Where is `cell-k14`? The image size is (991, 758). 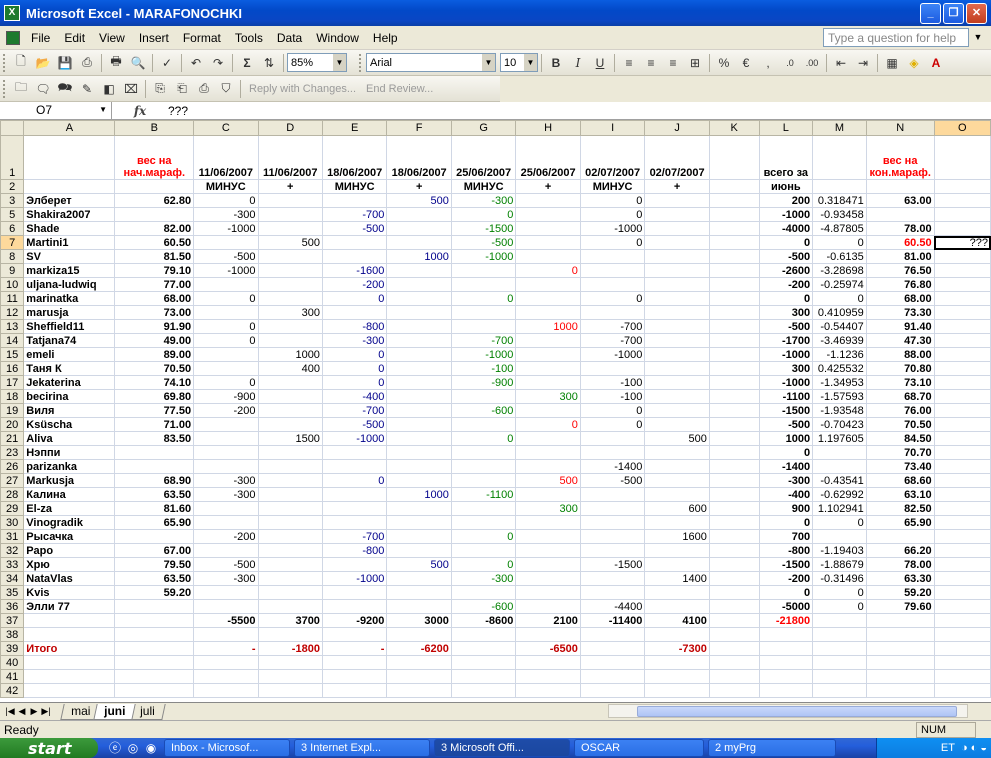 cell-k14 is located at coordinates (734, 340).